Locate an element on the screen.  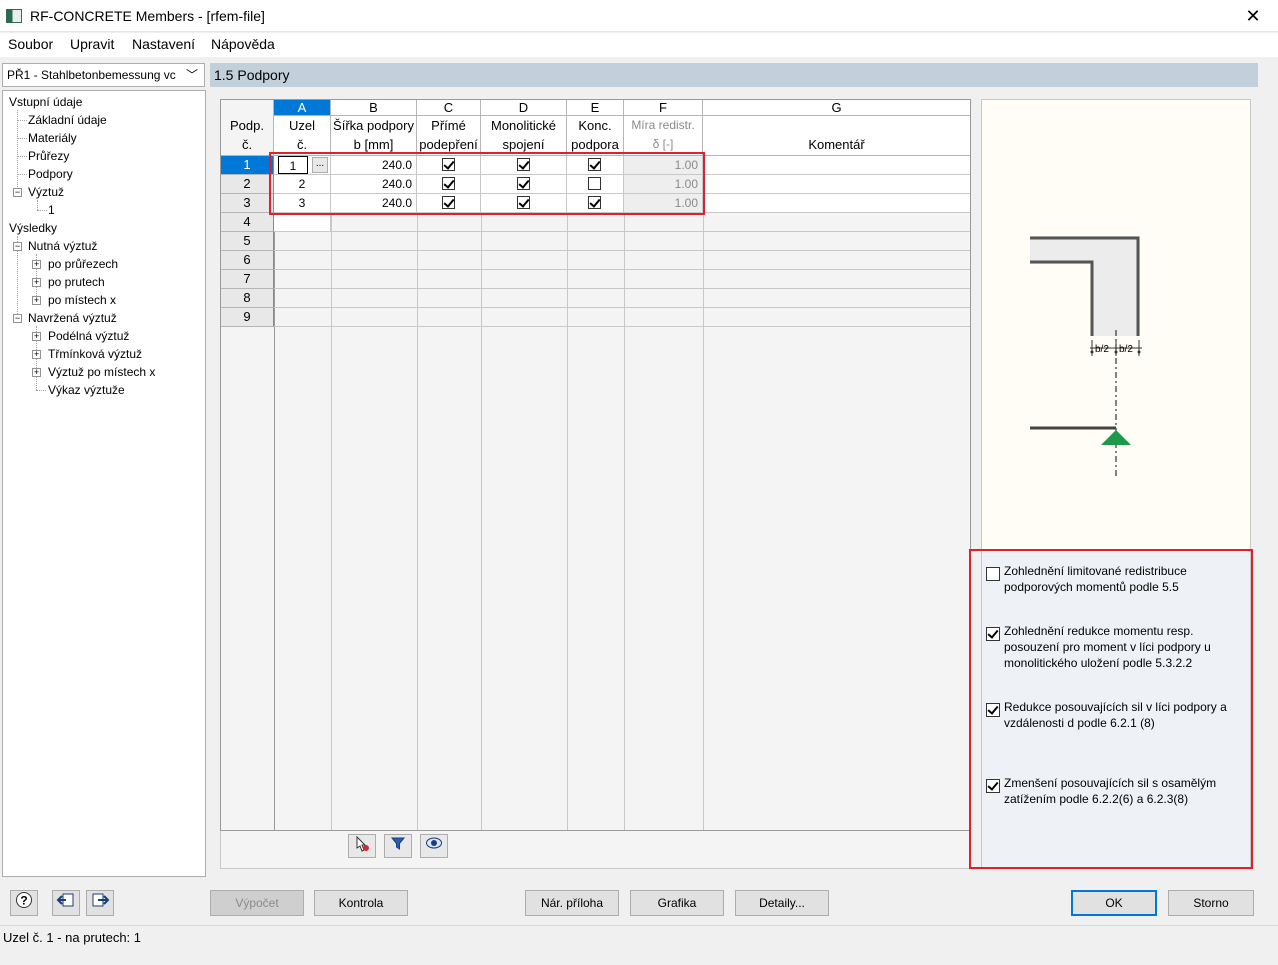
import-icon is located at coordinates (66, 903).